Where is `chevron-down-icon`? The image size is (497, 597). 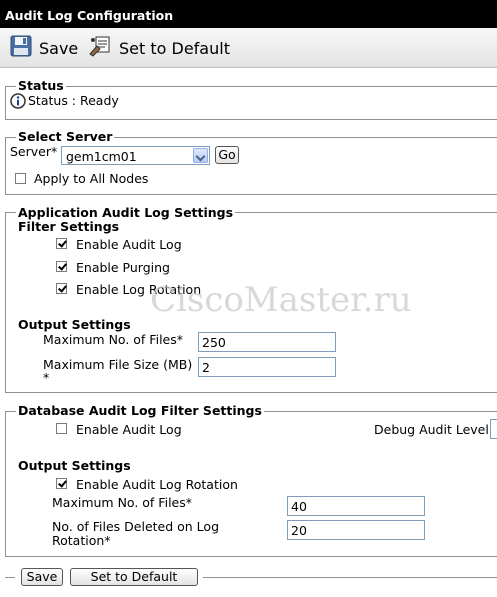 chevron-down-icon is located at coordinates (200, 155).